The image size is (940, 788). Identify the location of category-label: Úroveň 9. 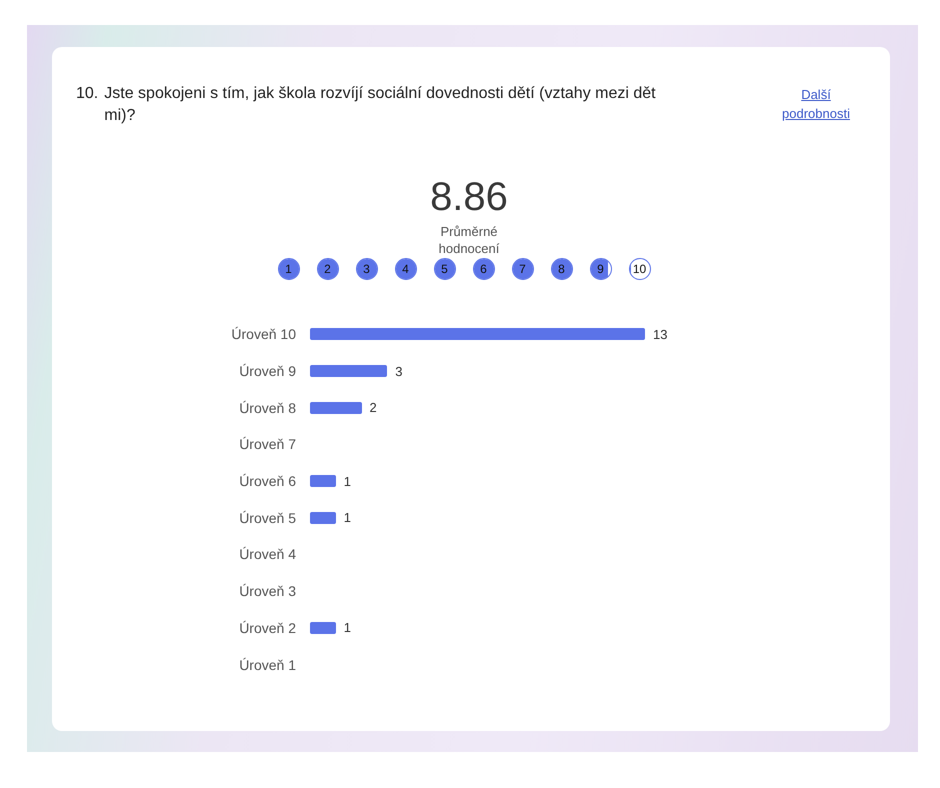
(267, 371).